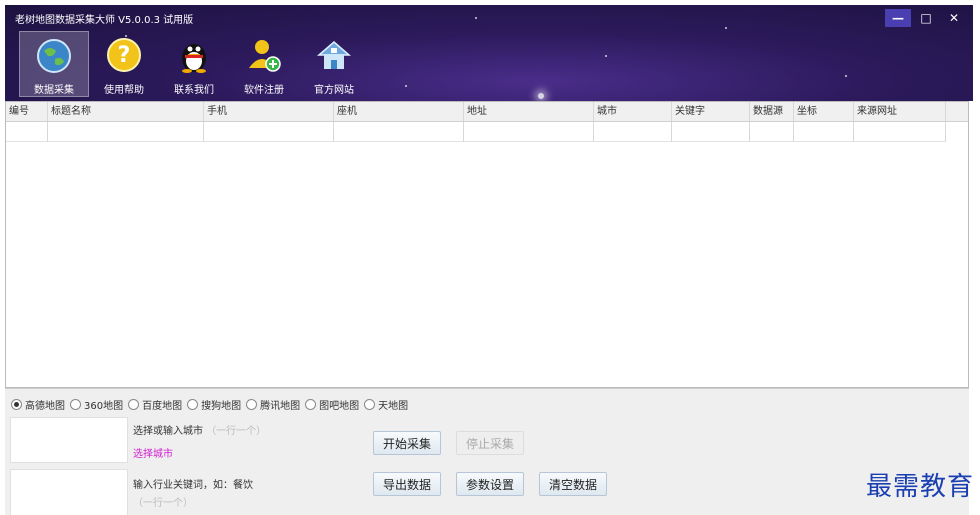 This screenshot has width=980, height=515. What do you see at coordinates (193, 485) in the screenshot?
I see `keyword-label: 输入行业关键词，如：餐饮` at bounding box center [193, 485].